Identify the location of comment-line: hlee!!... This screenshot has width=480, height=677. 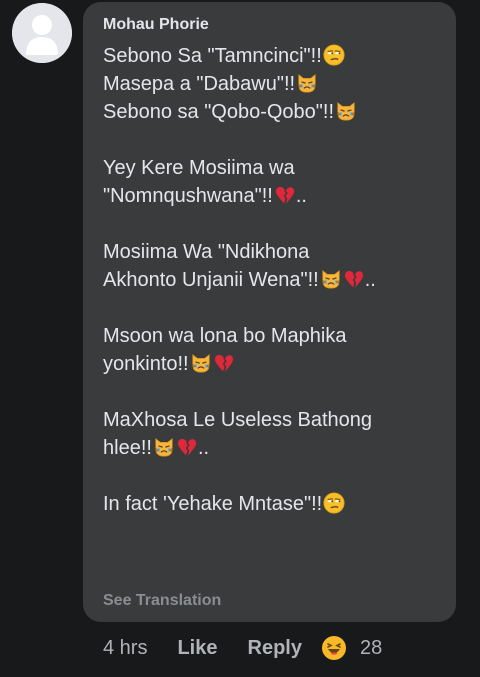
(271, 448).